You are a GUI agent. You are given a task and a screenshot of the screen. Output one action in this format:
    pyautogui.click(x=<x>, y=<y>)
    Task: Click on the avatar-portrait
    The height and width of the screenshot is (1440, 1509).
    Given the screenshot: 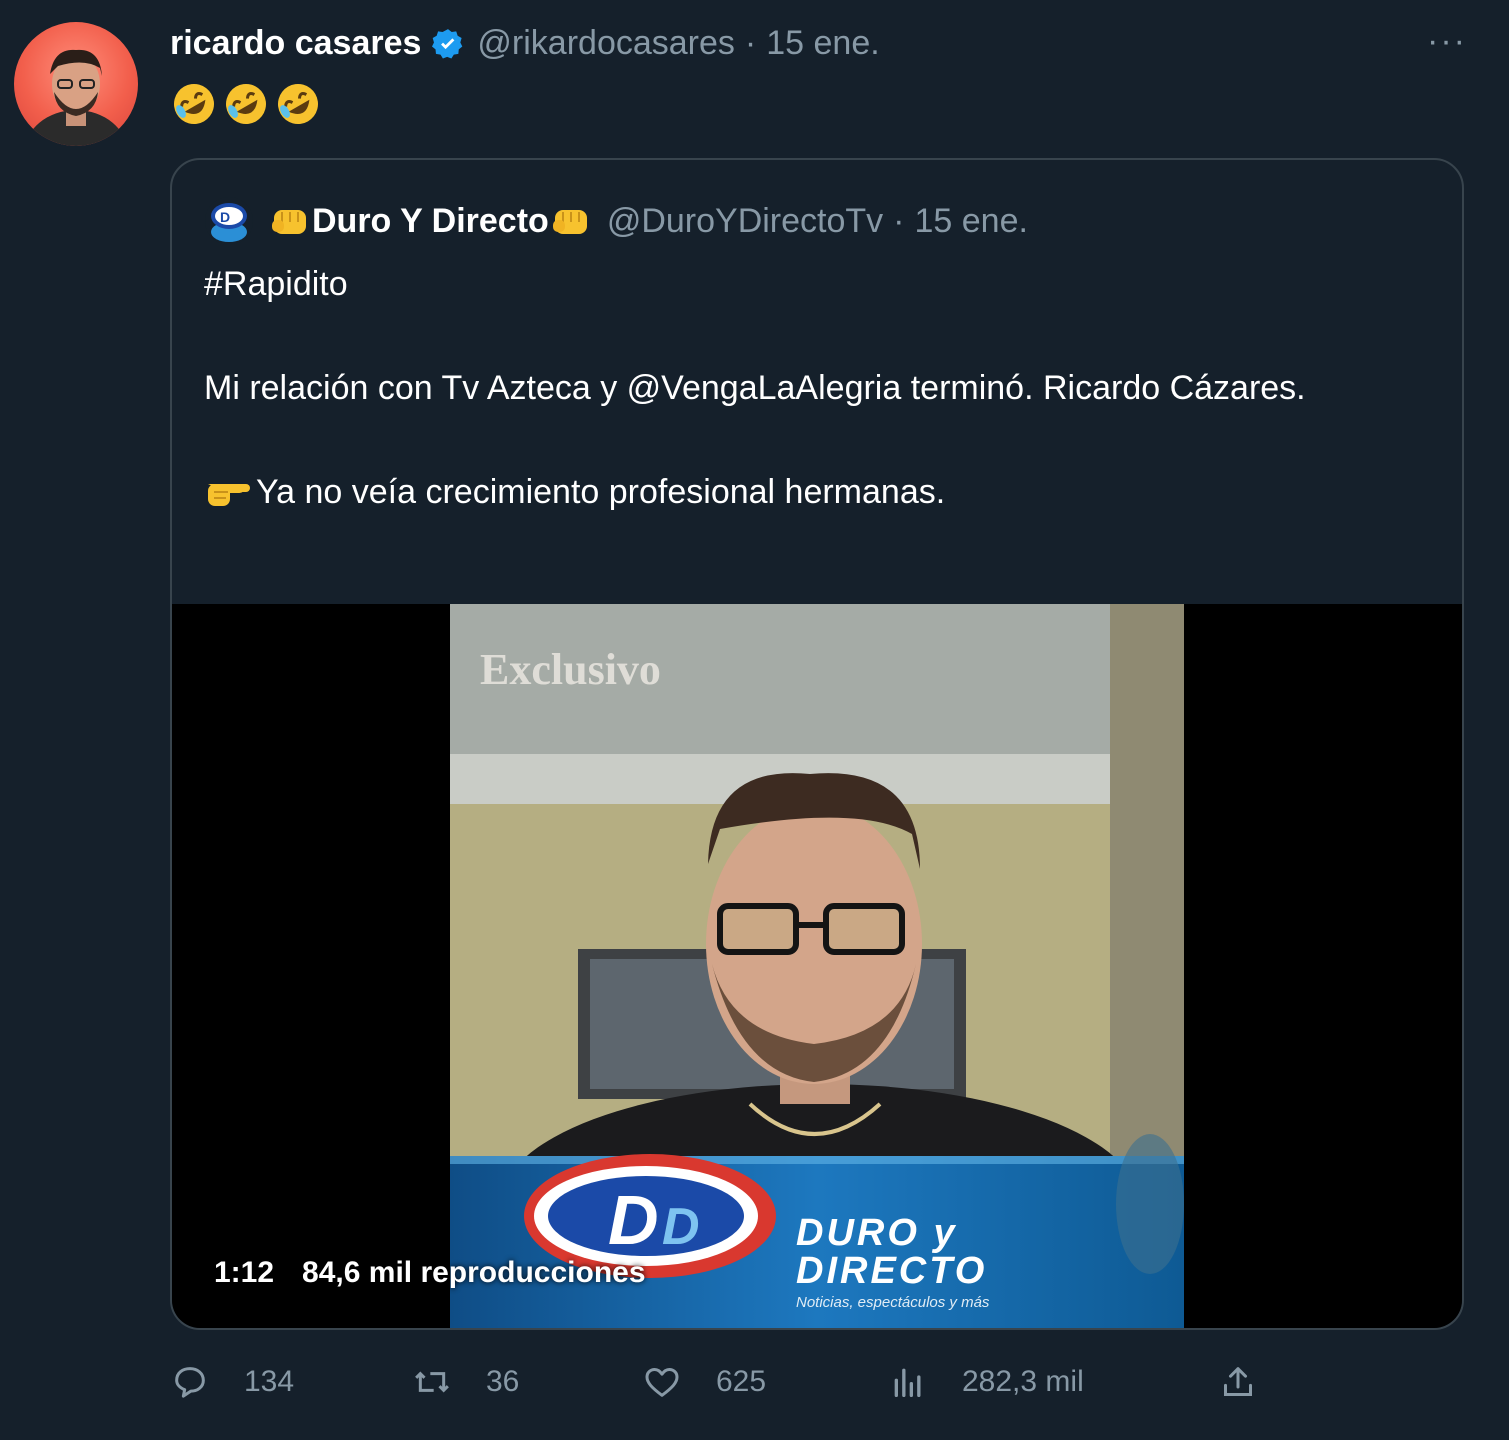 What is the action you would take?
    pyautogui.click(x=76, y=97)
    